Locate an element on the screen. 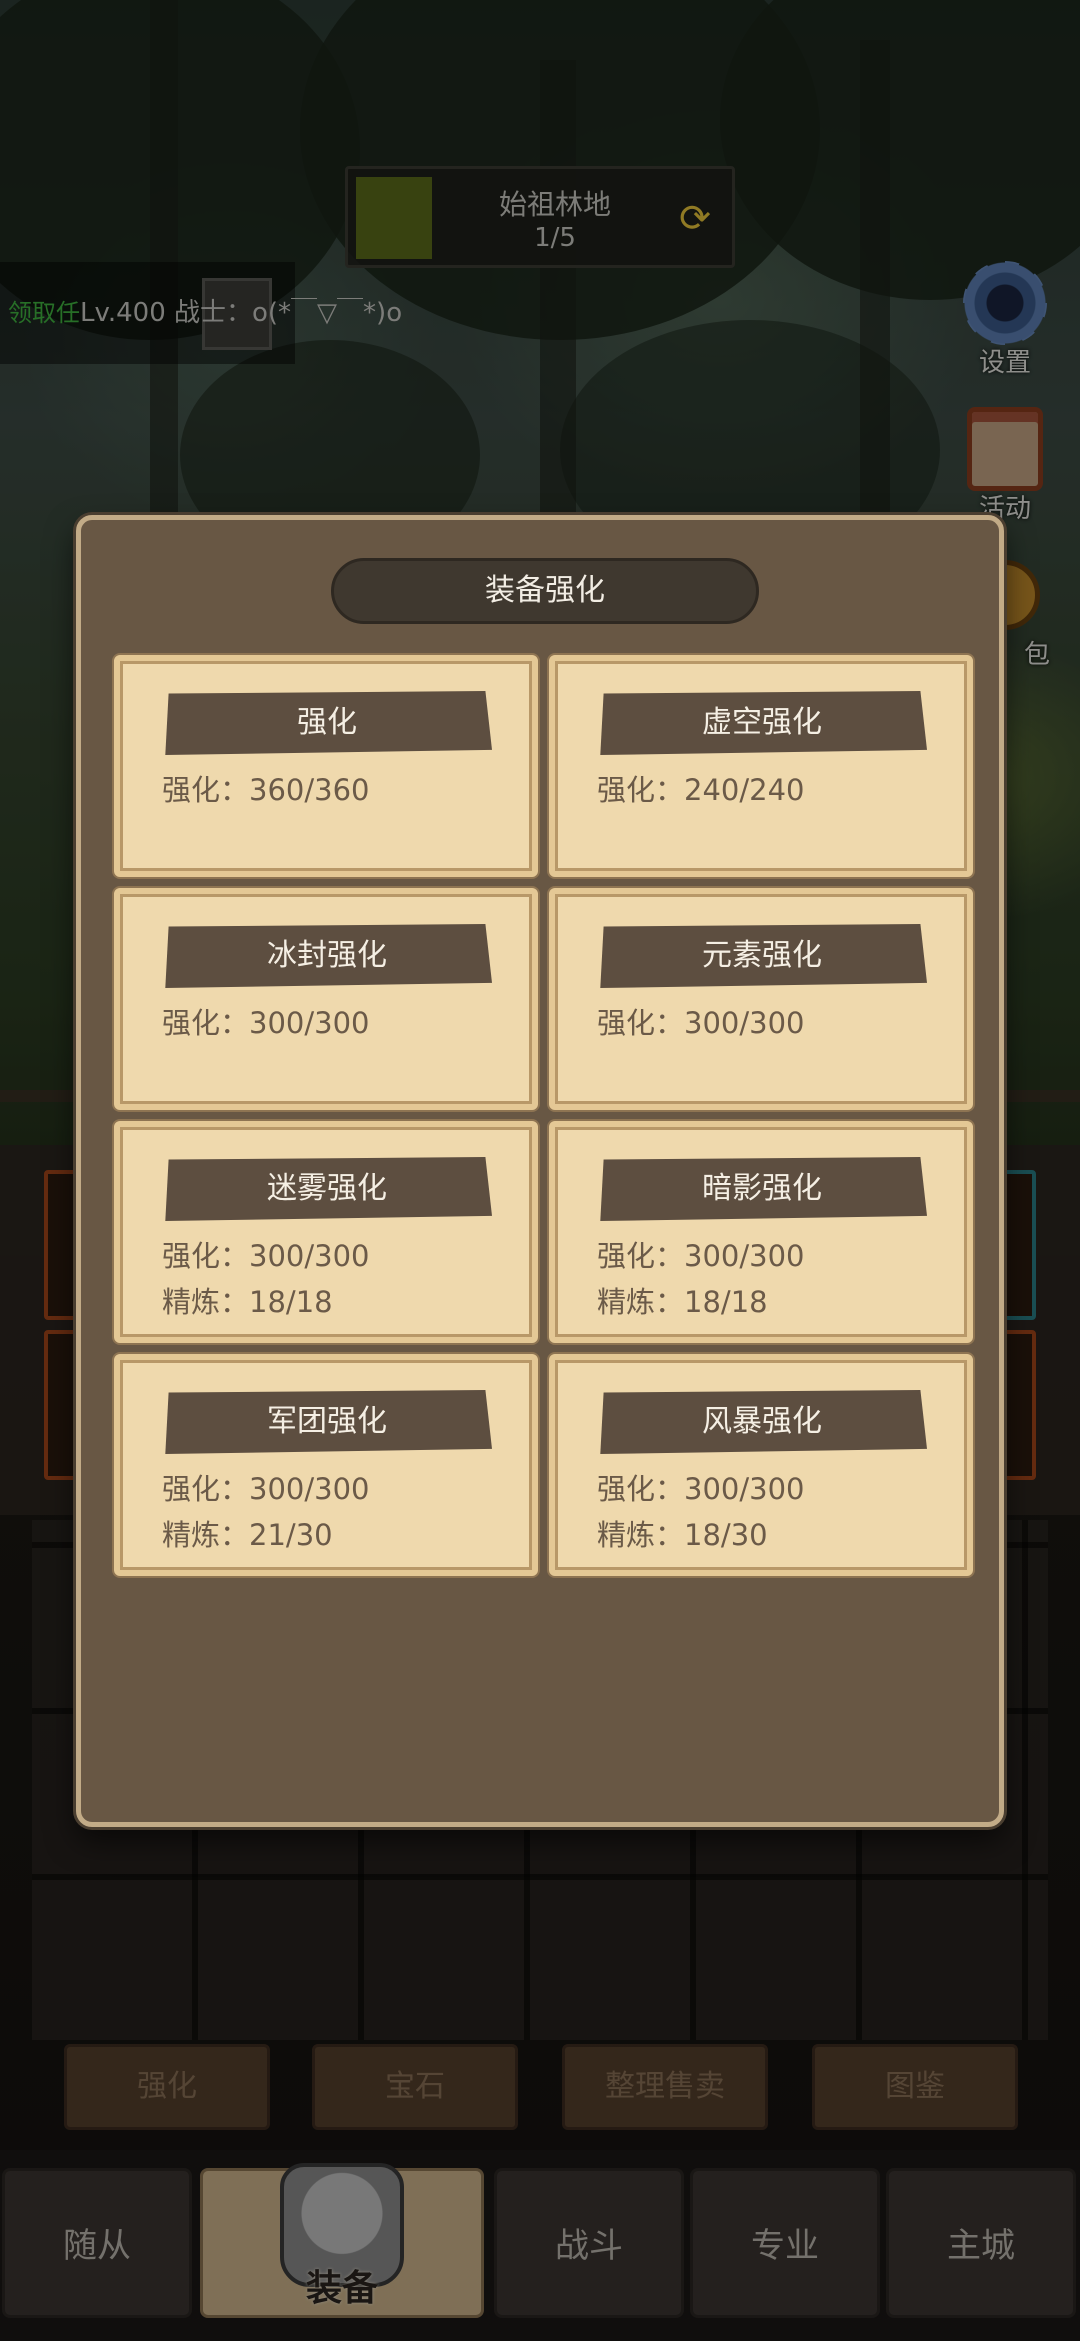 This screenshot has height=2341, width=1080. card-title: 风暴强化 is located at coordinates (763, 1422).